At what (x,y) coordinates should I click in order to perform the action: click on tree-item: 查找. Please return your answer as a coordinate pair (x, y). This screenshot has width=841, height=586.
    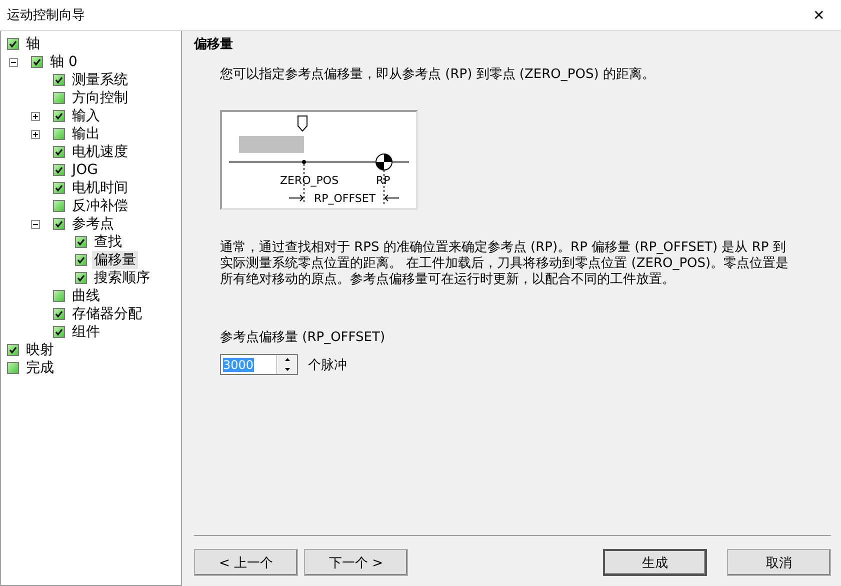
    Looking at the image, I should click on (108, 242).